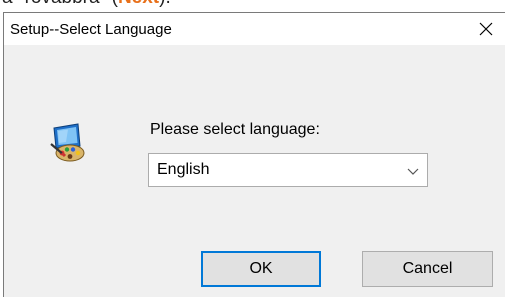 Image resolution: width=505 pixels, height=297 pixels. I want to click on dialog-title: Setup--Select Language, so click(91, 29).